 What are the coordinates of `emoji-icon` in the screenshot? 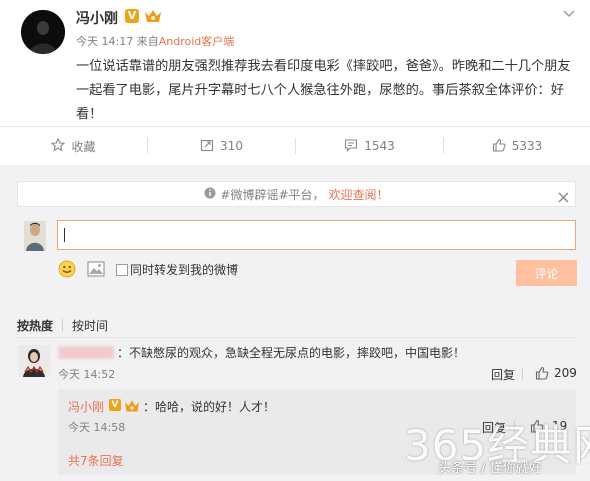 It's located at (67, 269).